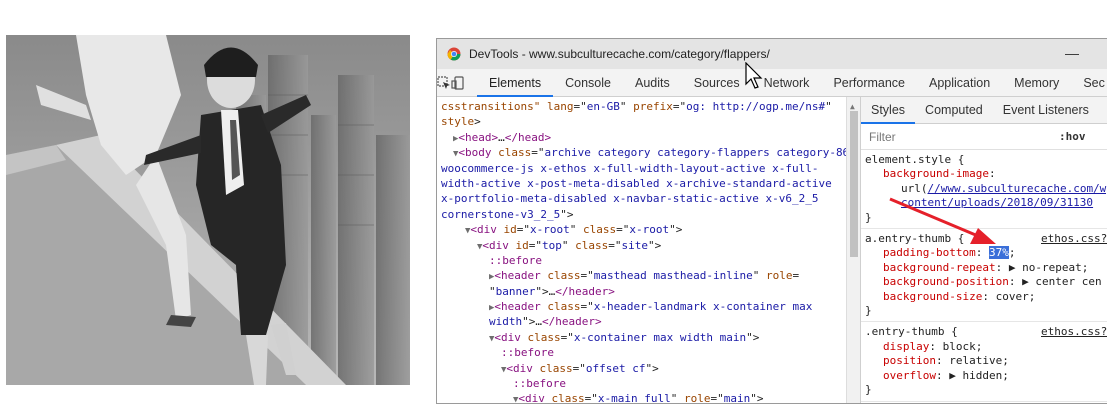 This screenshot has height=404, width=1107. Describe the element at coordinates (717, 82) in the screenshot. I see `tab-sources: Sources` at that location.